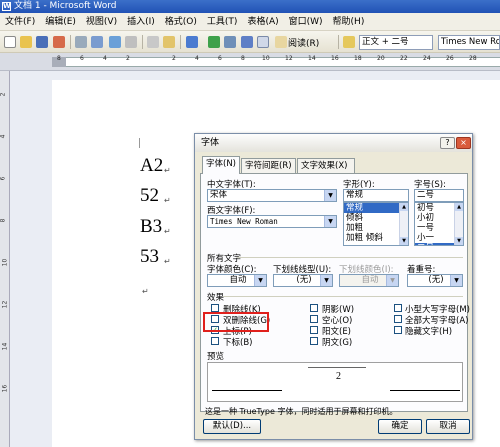 This screenshot has height=447, width=500. What do you see at coordinates (337, 342) in the screenshot?
I see `engrave-label: 阴文(G)` at bounding box center [337, 342].